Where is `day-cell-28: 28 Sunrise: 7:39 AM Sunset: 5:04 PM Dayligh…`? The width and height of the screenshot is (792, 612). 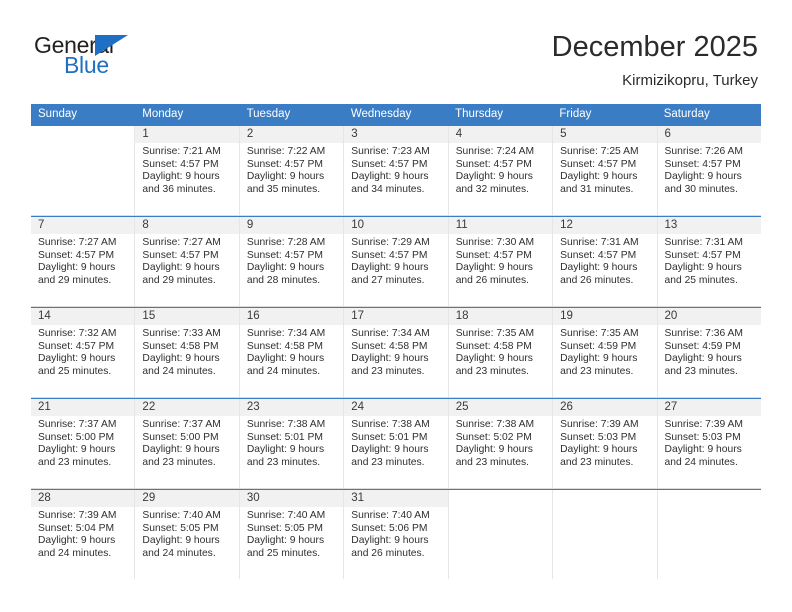
day-cell-28: 28 Sunrise: 7:39 AM Sunset: 5:04 PM Dayligh… is located at coordinates (83, 534).